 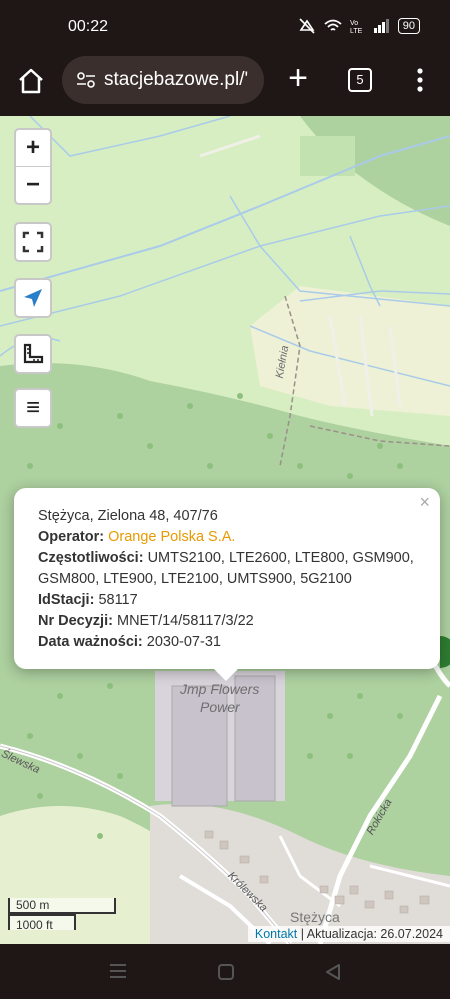 What do you see at coordinates (31, 81) in the screenshot?
I see `home-icon` at bounding box center [31, 81].